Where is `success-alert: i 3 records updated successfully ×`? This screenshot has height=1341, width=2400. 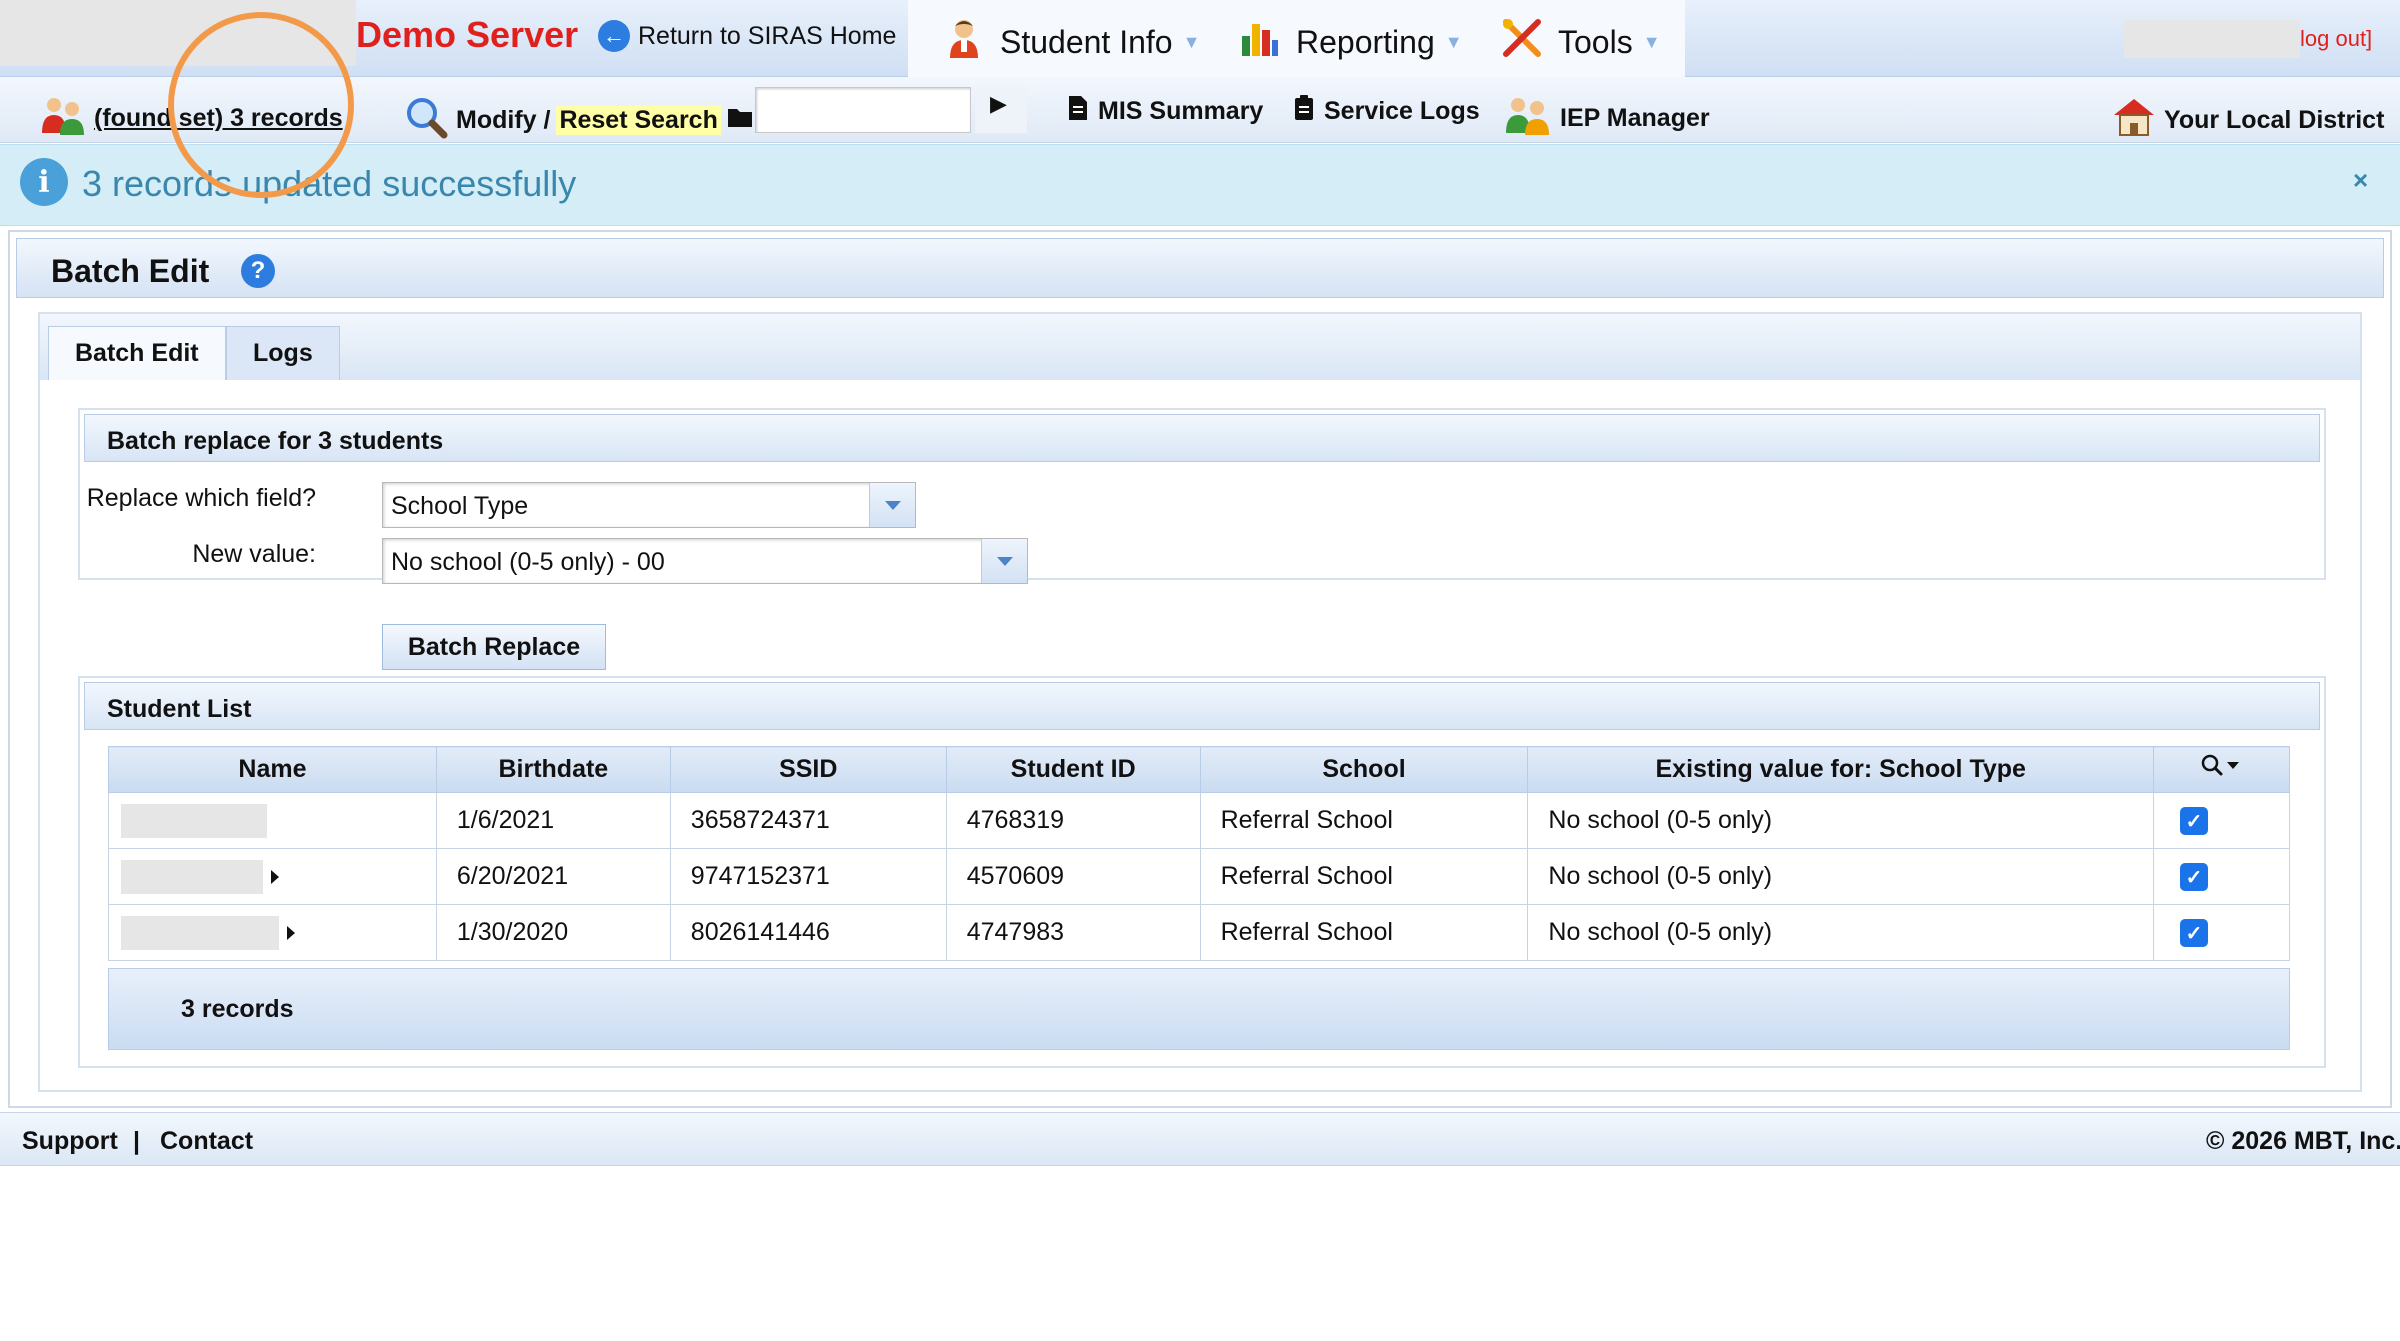
success-alert: i 3 records updated successfully × is located at coordinates (1200, 185).